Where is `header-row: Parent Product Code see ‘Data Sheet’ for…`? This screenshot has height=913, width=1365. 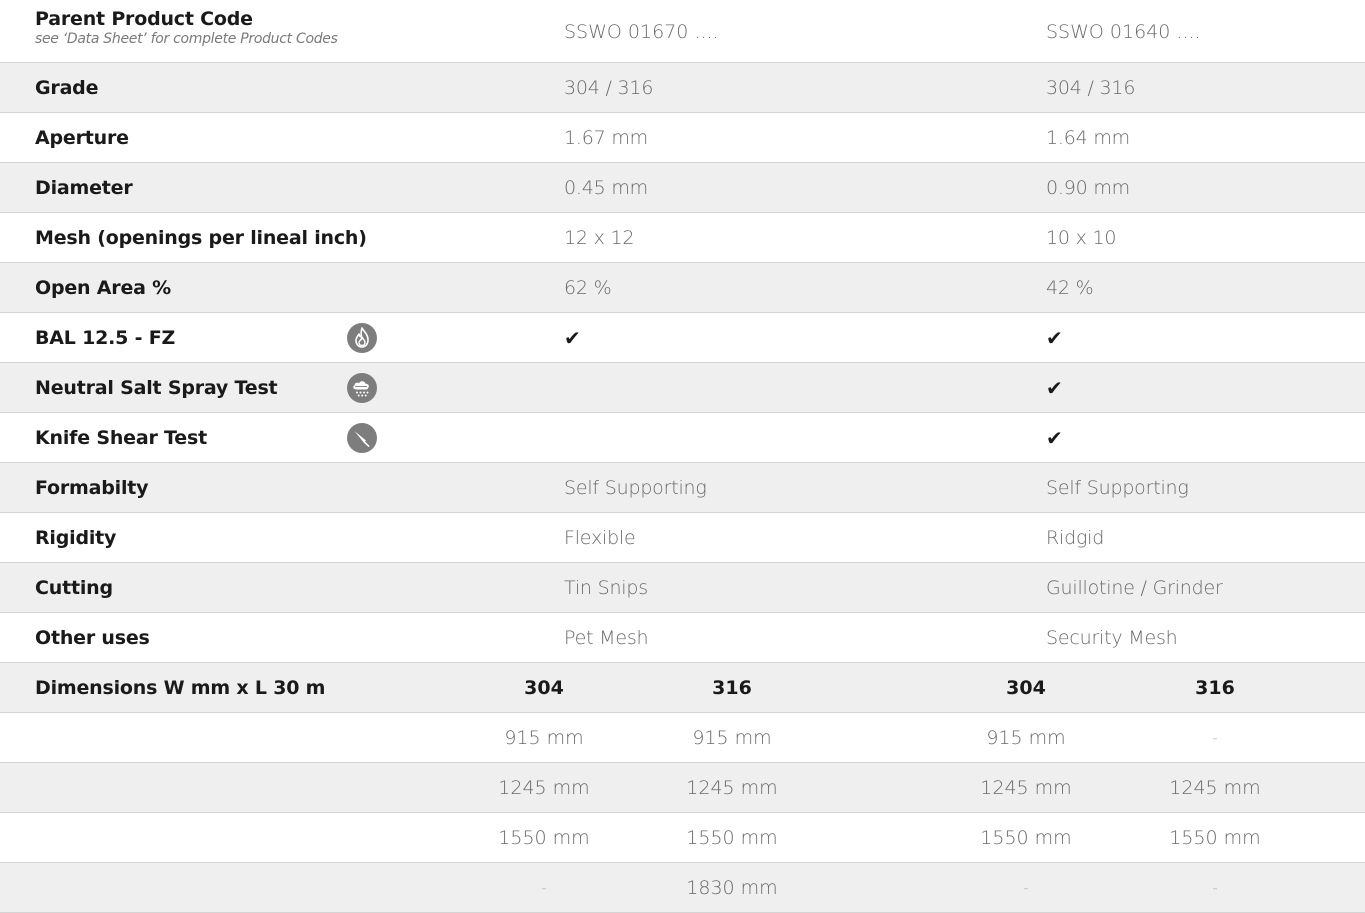 header-row: Parent Product Code see ‘Data Sheet’ for… is located at coordinates (682, 31).